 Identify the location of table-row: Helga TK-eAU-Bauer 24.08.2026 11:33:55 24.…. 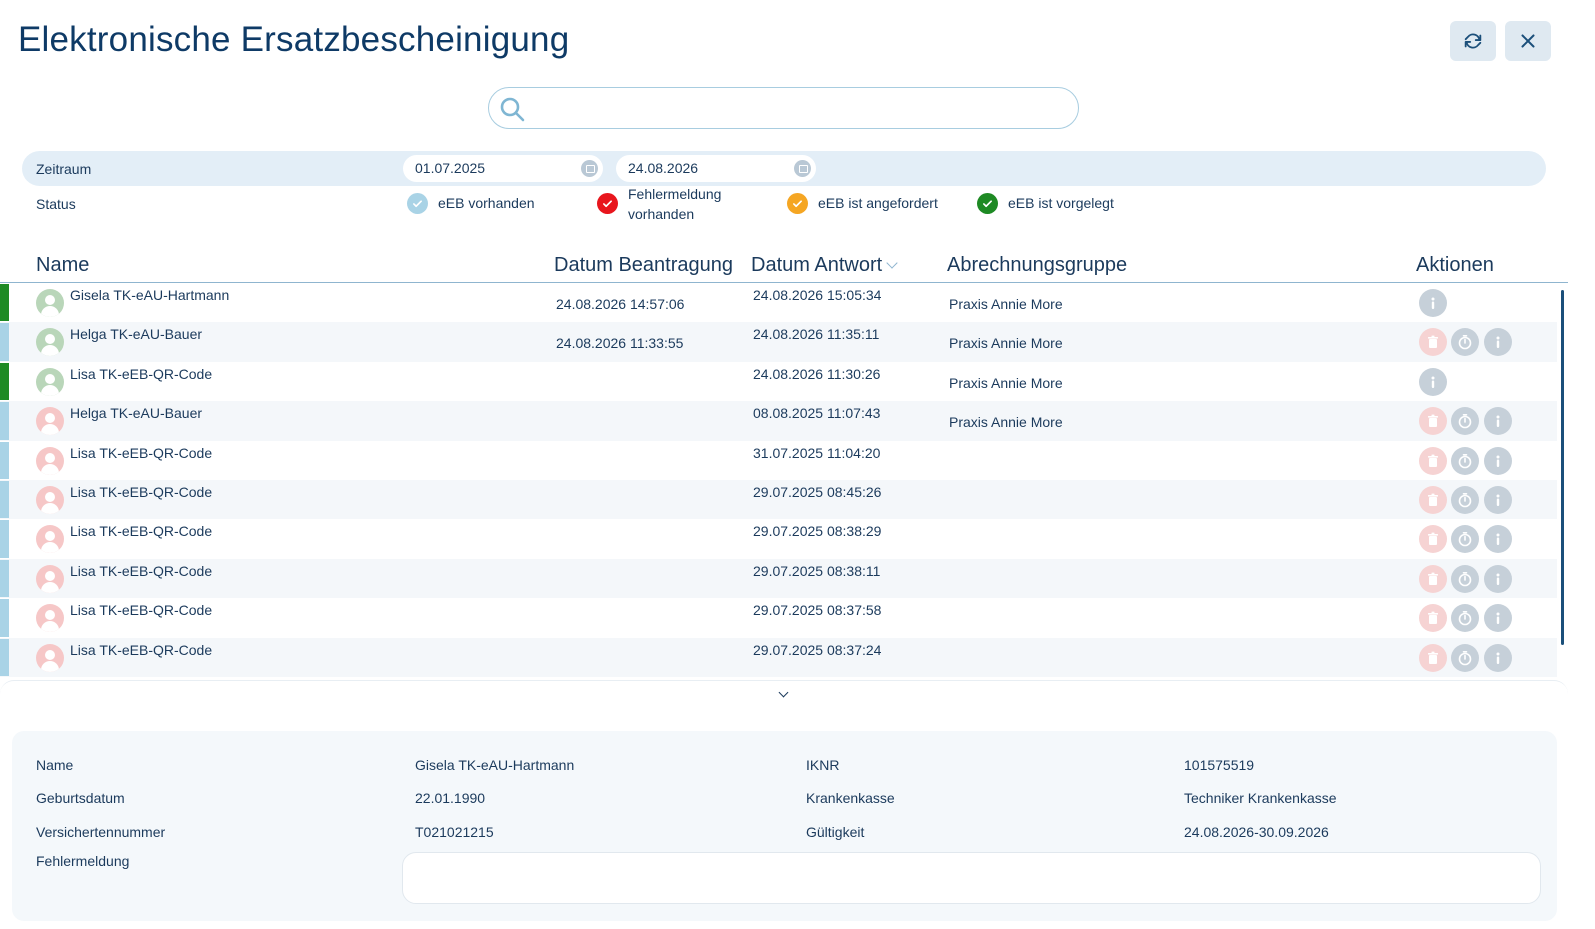
(778, 342).